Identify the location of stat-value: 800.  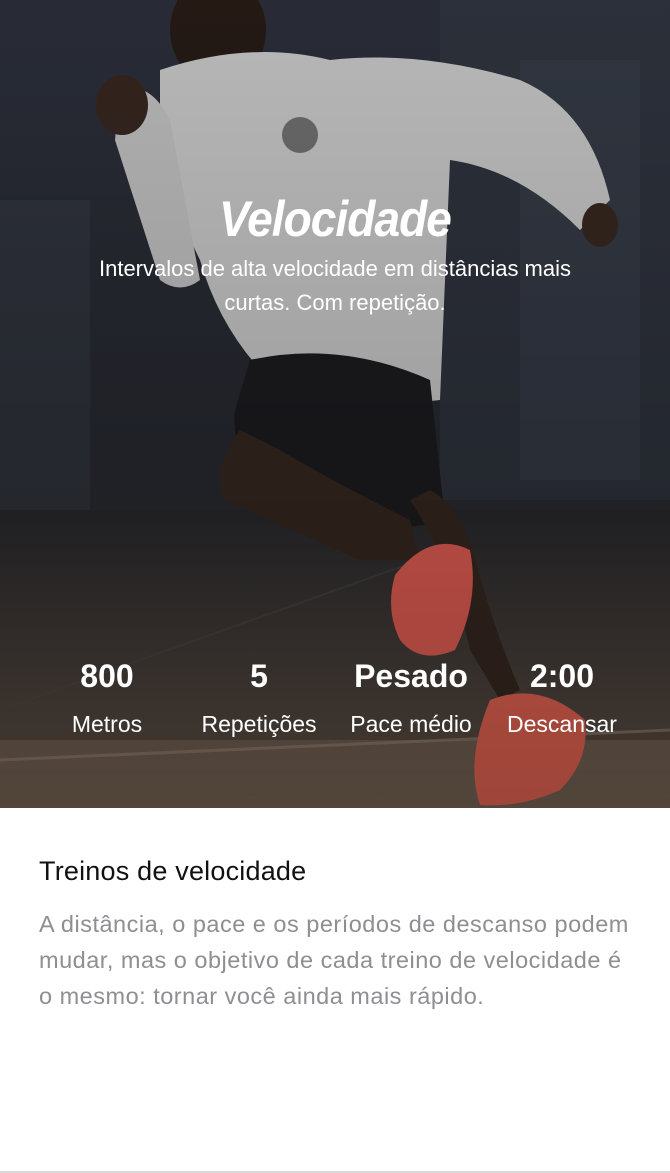
(107, 676).